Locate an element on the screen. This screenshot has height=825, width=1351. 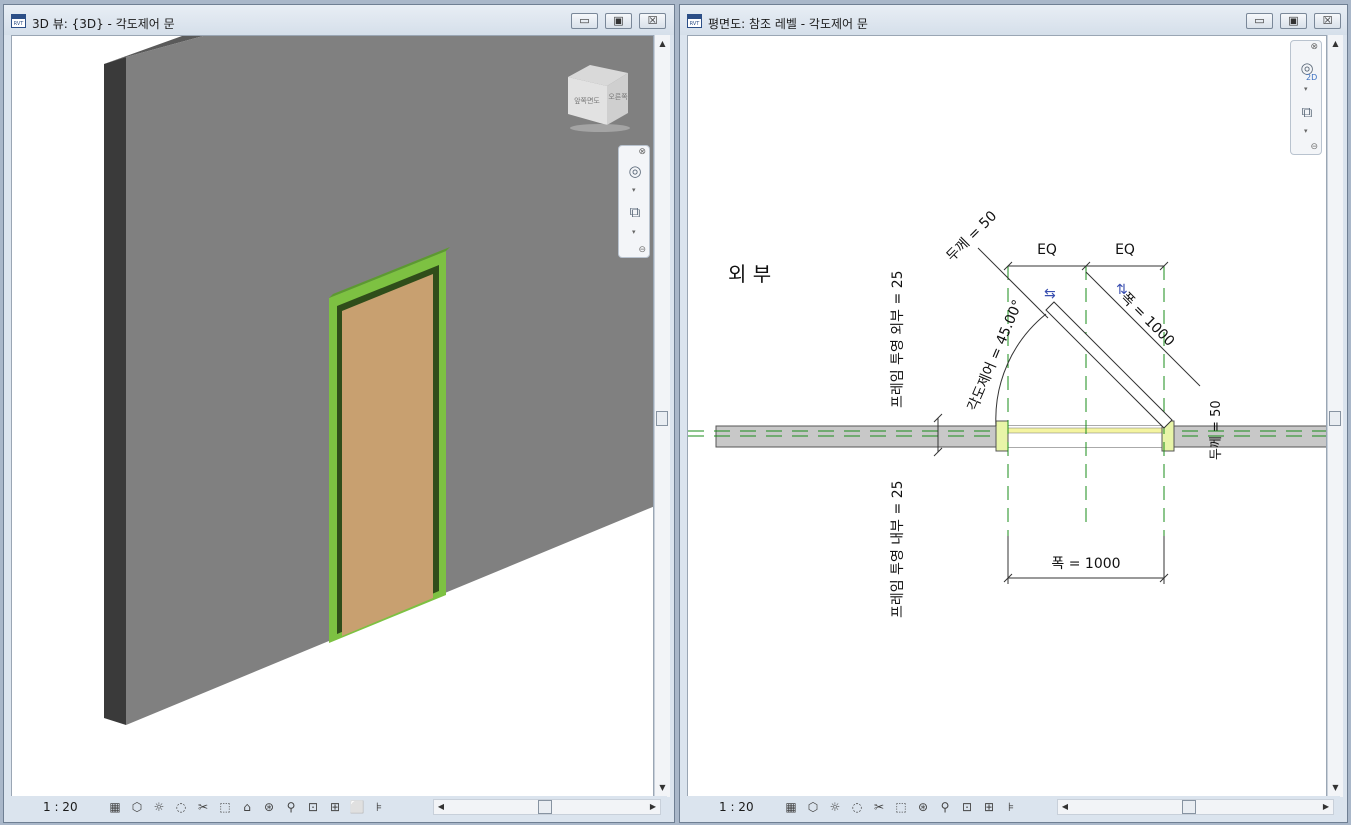
unlocked-3d-icon: ⌂ is located at coordinates (247, 807).